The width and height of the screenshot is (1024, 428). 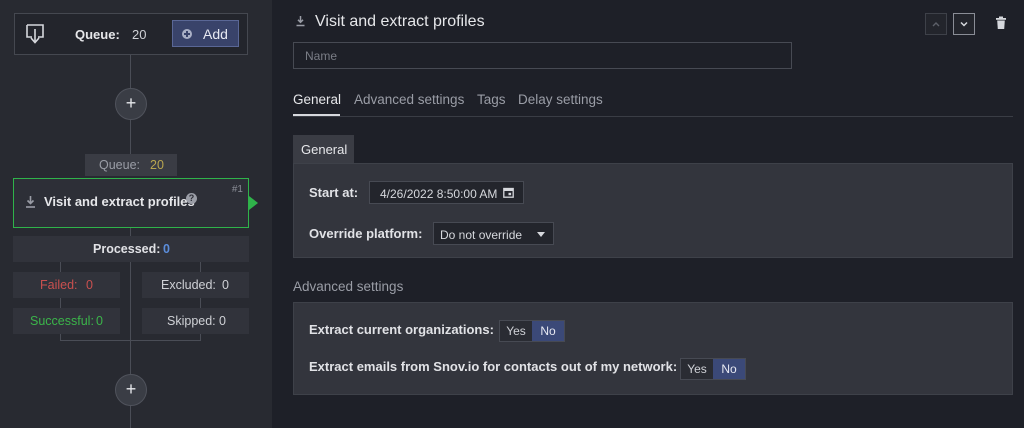 What do you see at coordinates (62, 321) in the screenshot?
I see `successful-label: Successful:` at bounding box center [62, 321].